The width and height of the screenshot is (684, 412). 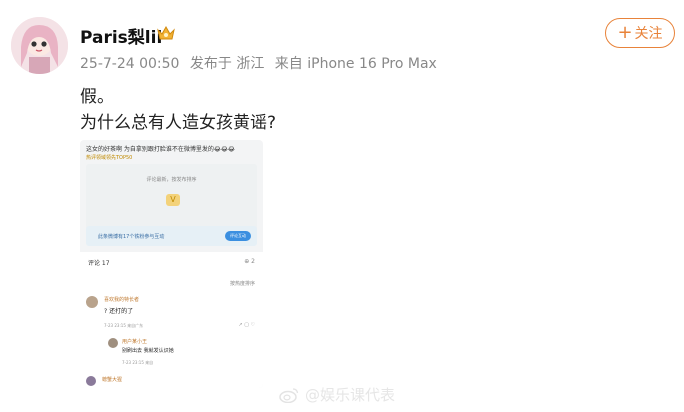 I want to click on follow-label: 关注, so click(x=648, y=34).